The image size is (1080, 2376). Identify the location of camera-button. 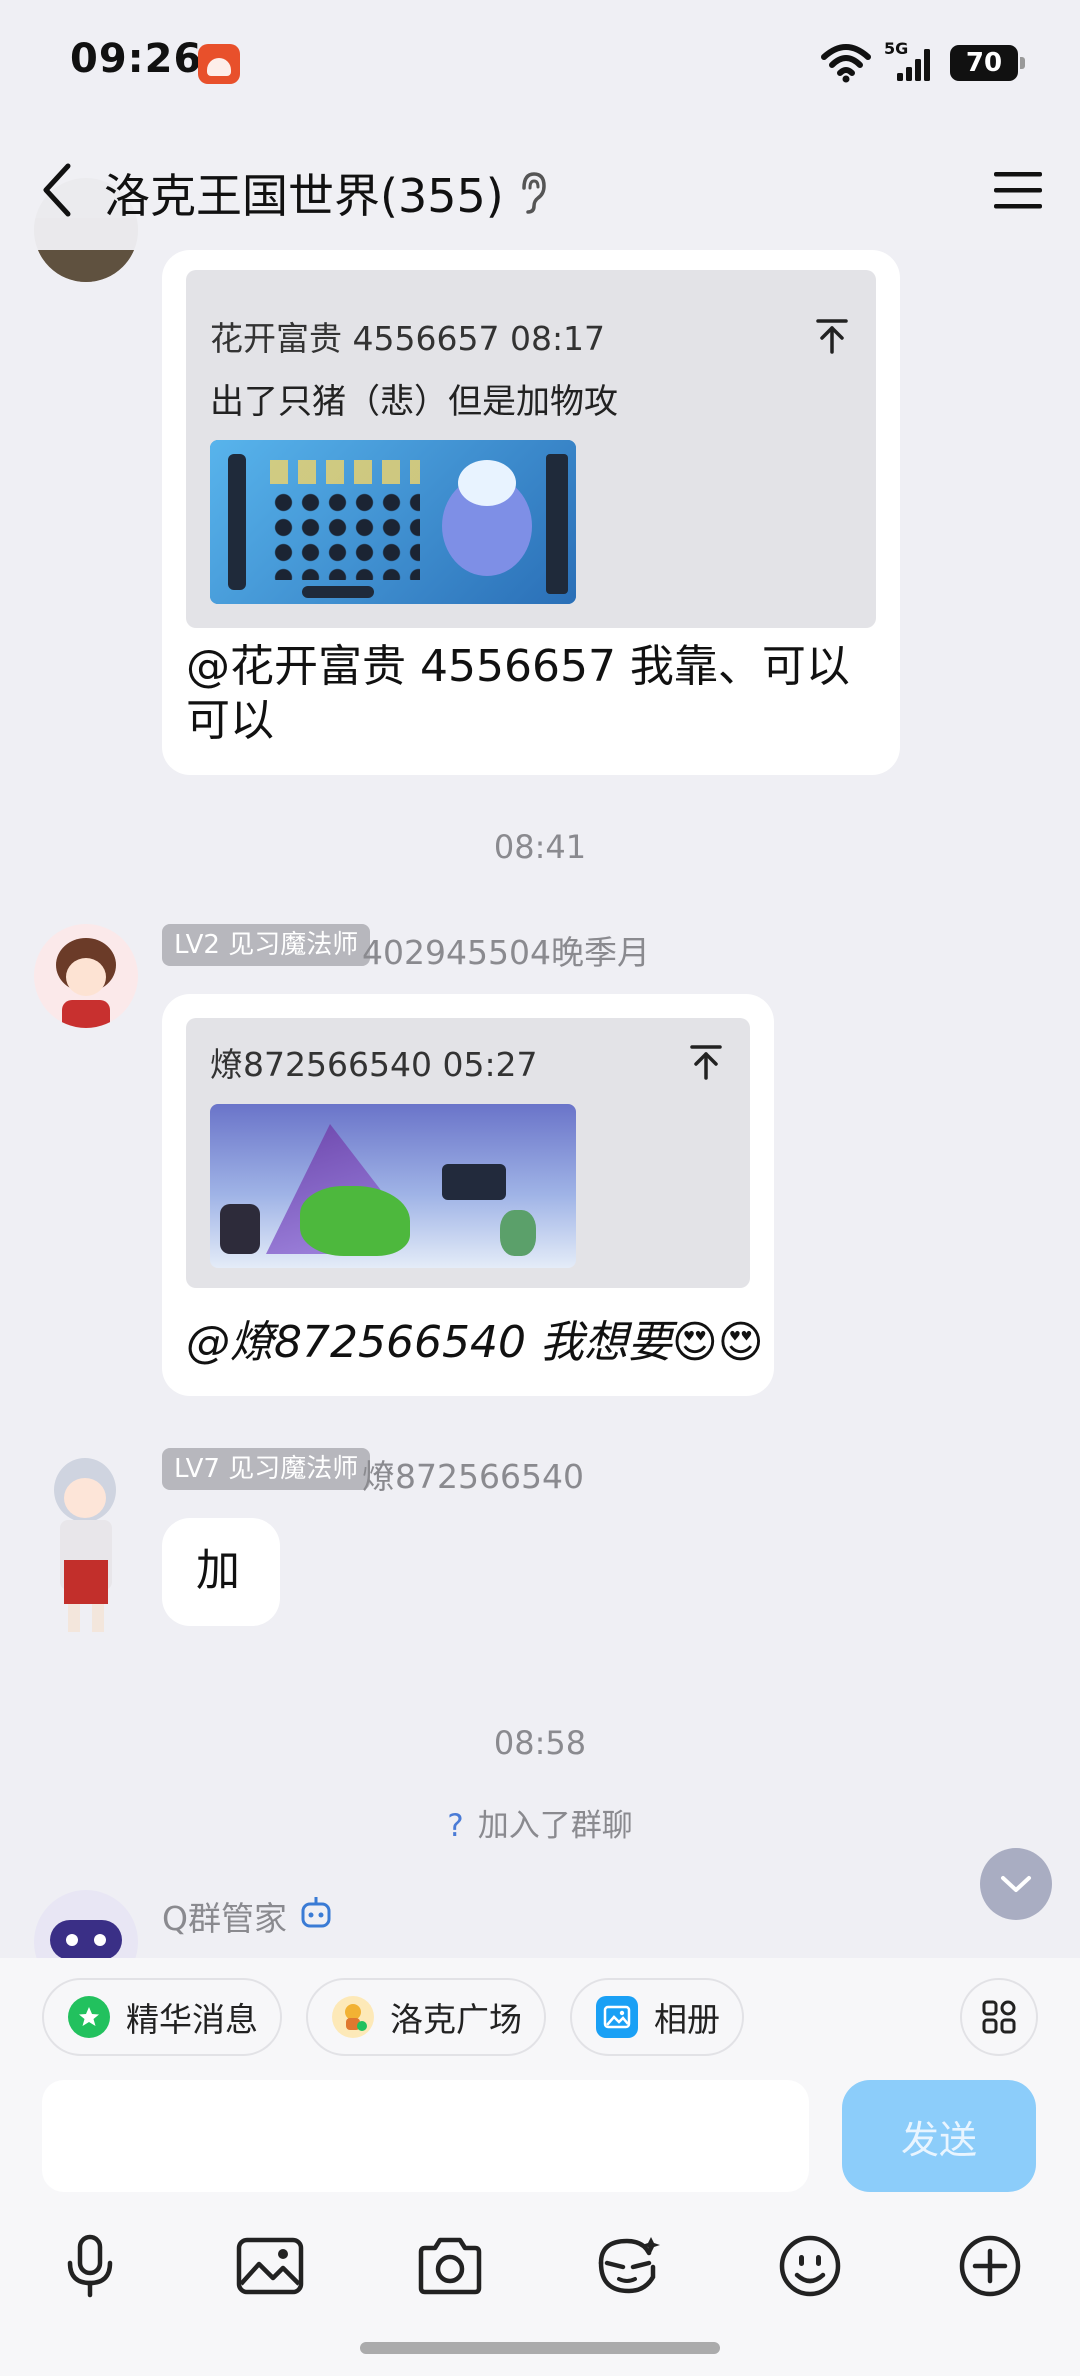
(450, 2266).